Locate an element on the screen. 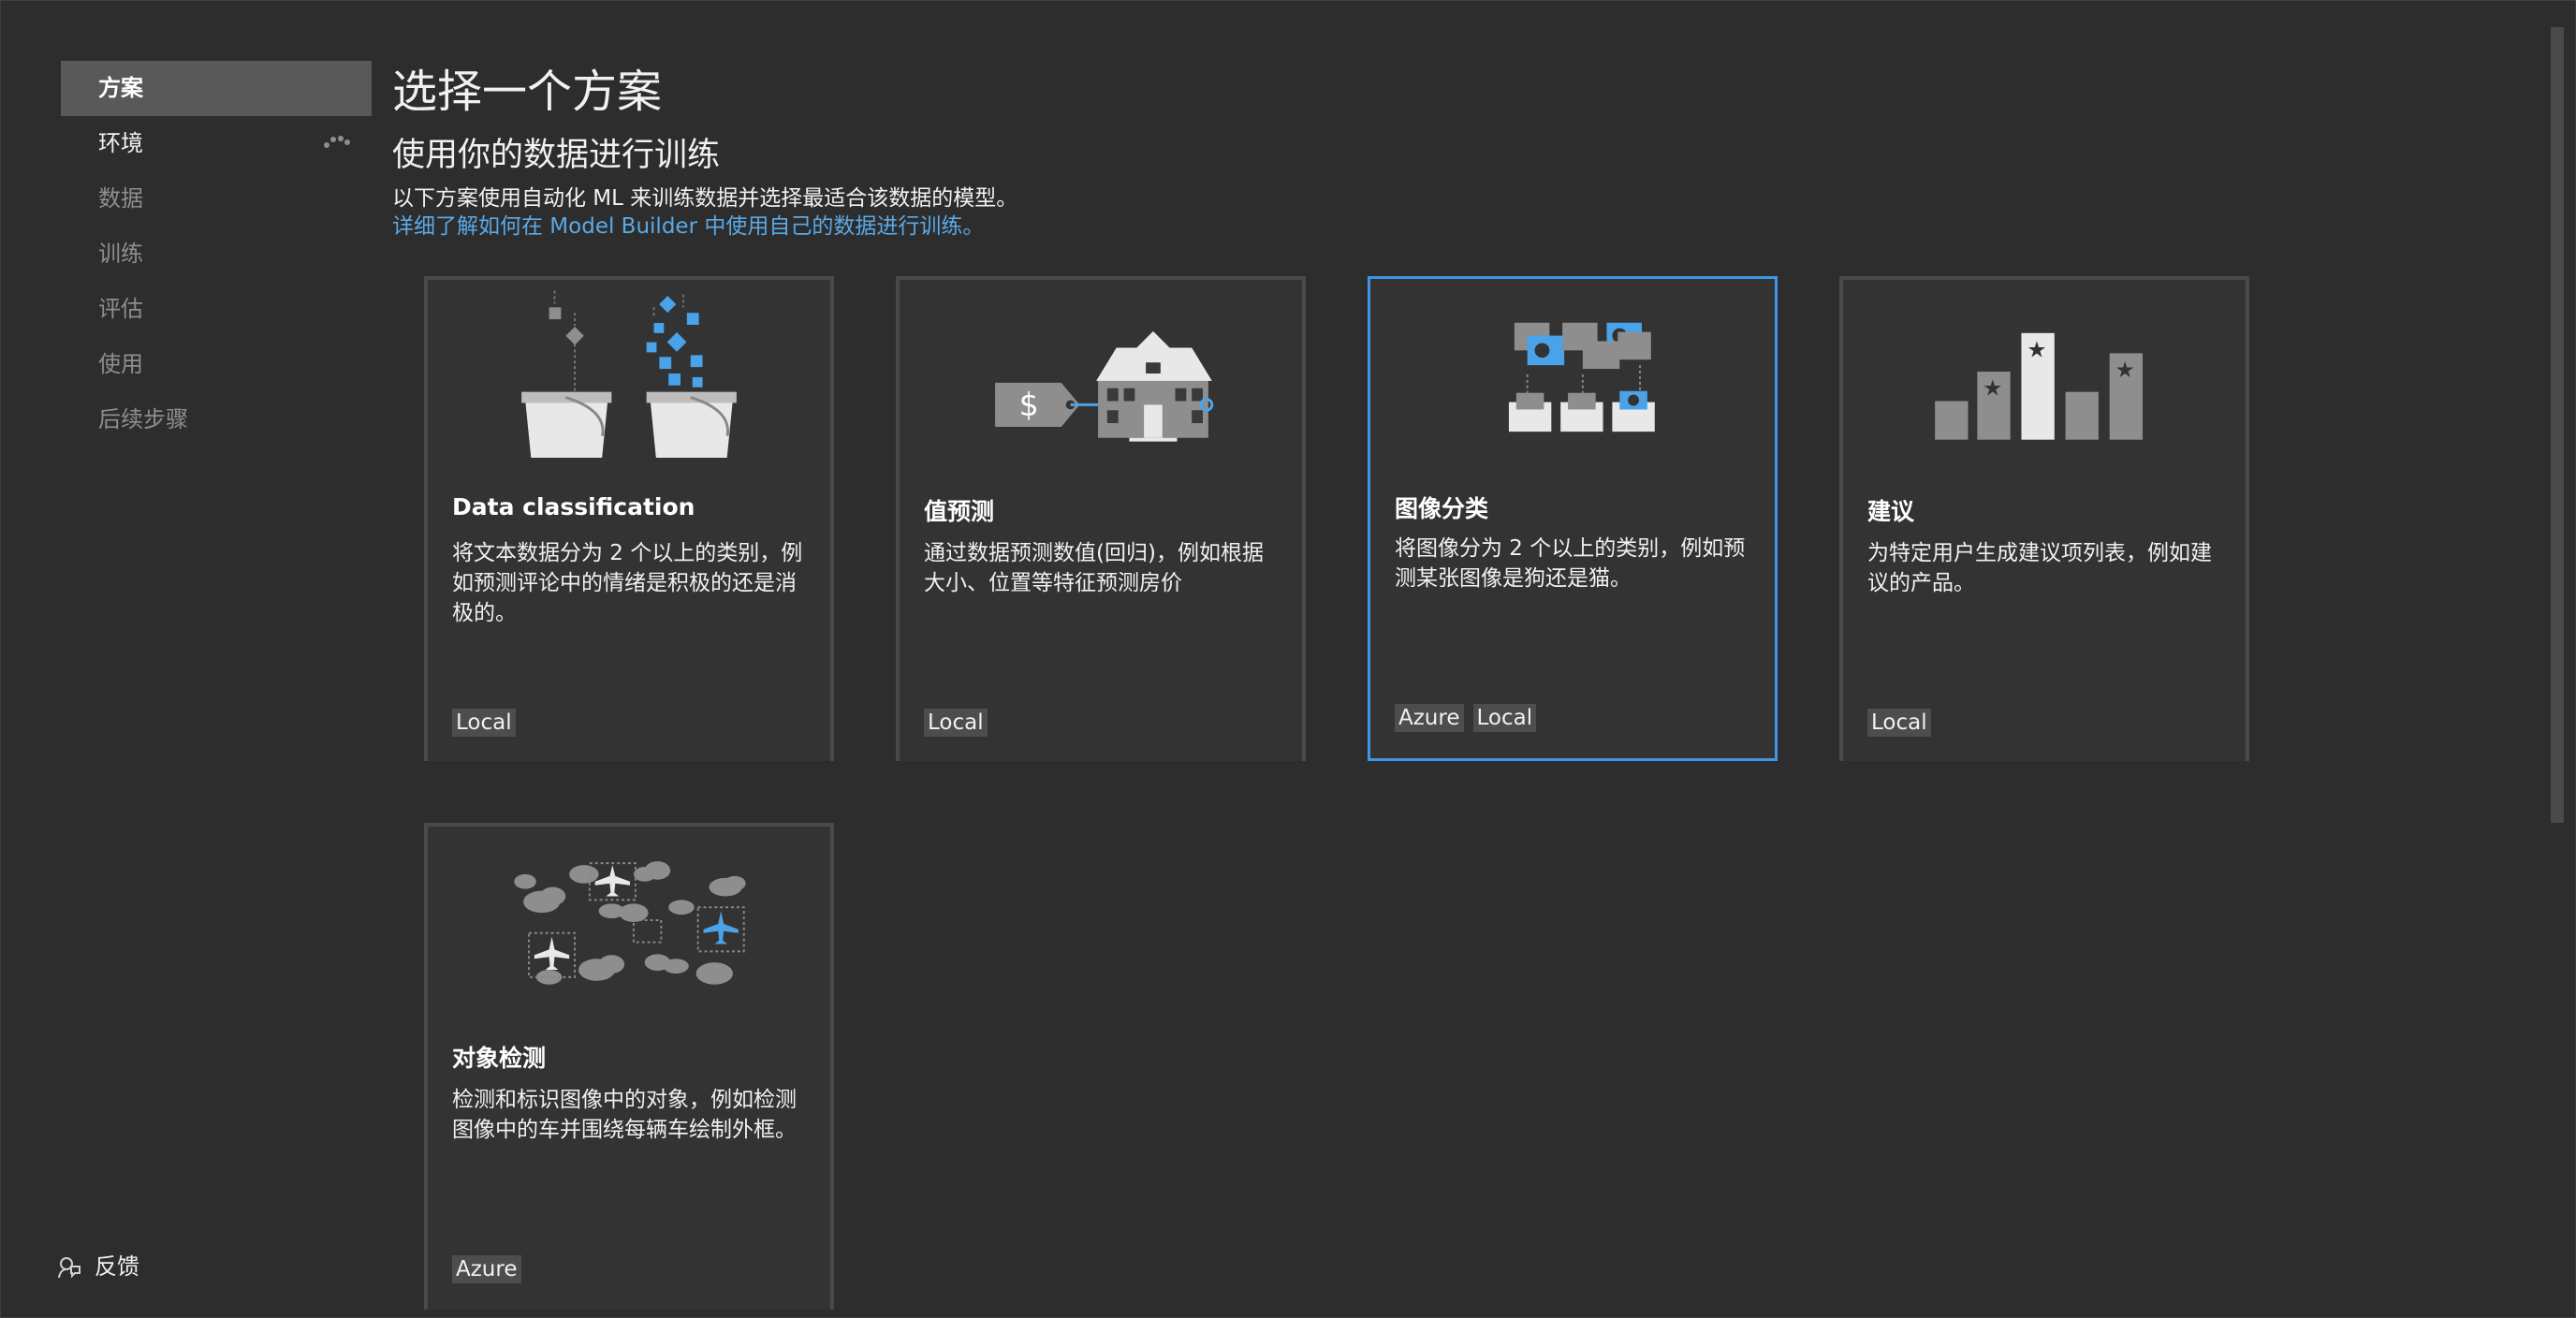 The width and height of the screenshot is (2576, 1318). bar-stars-icon: ★ ★ ★ is located at coordinates (2039, 386).